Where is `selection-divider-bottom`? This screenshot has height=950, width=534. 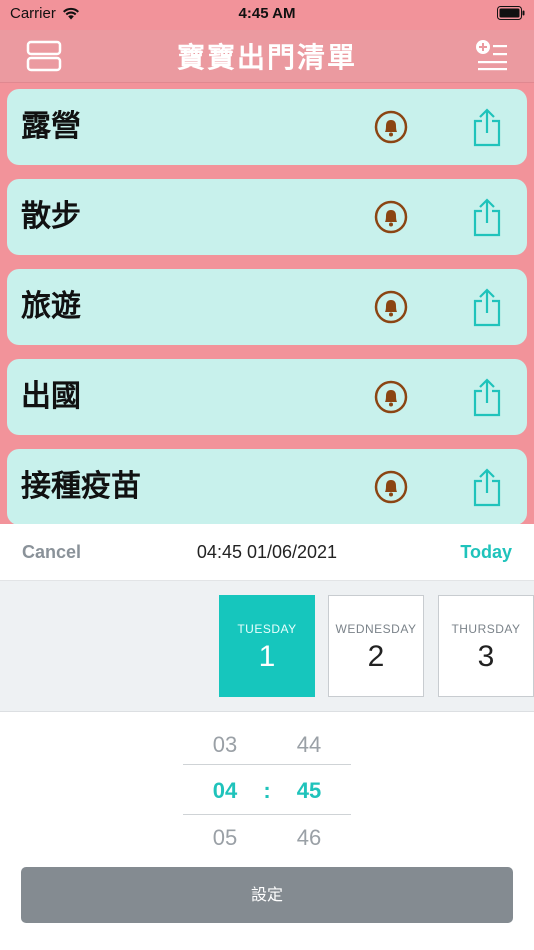
selection-divider-bottom is located at coordinates (267, 814).